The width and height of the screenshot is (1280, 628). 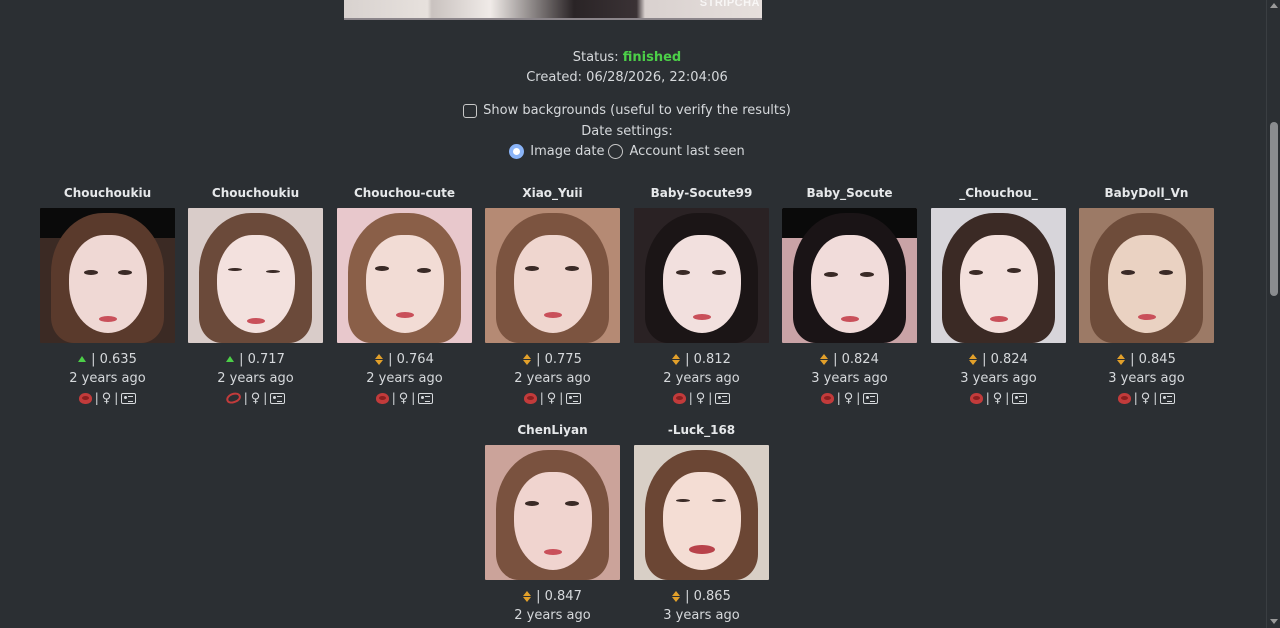 I want to click on result-card: _Chouchou_ | 0.824 3 years ago | ♀ |, so click(x=998, y=296).